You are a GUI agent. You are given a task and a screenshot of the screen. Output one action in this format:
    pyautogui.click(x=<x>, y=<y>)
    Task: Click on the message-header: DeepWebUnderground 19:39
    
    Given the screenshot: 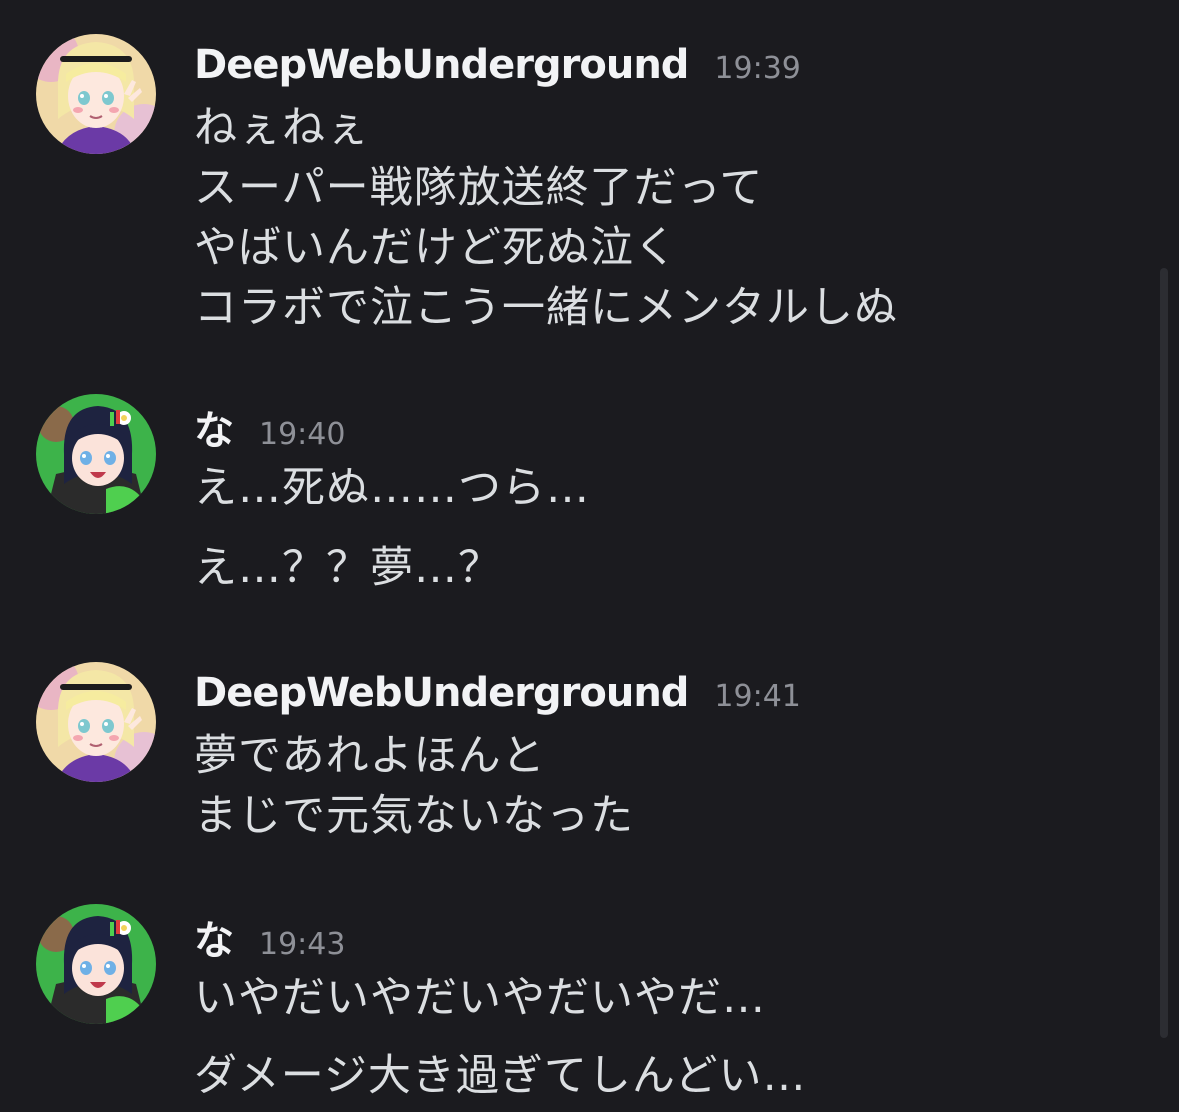 What is the action you would take?
    pyautogui.click(x=497, y=72)
    